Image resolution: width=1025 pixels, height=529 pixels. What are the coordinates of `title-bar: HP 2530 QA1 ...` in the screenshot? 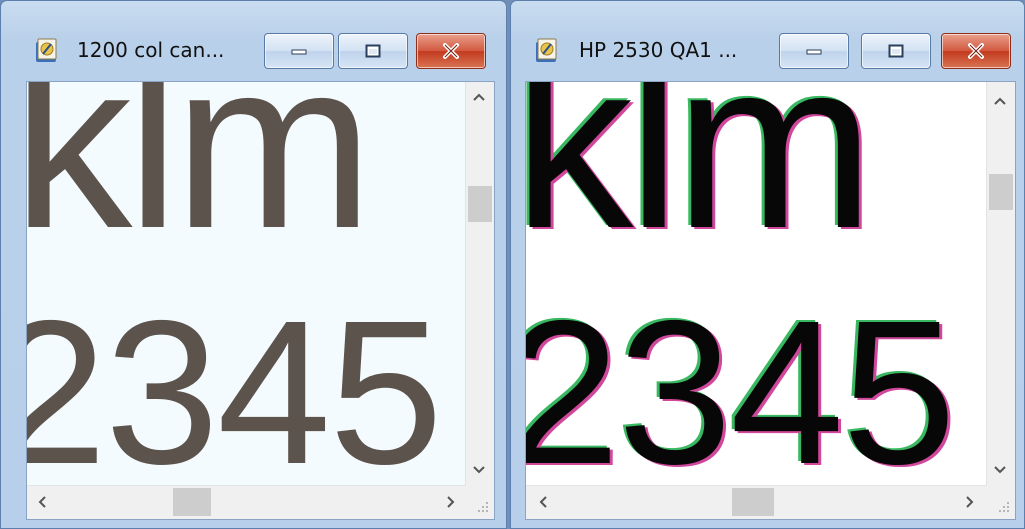 It's located at (767, 41).